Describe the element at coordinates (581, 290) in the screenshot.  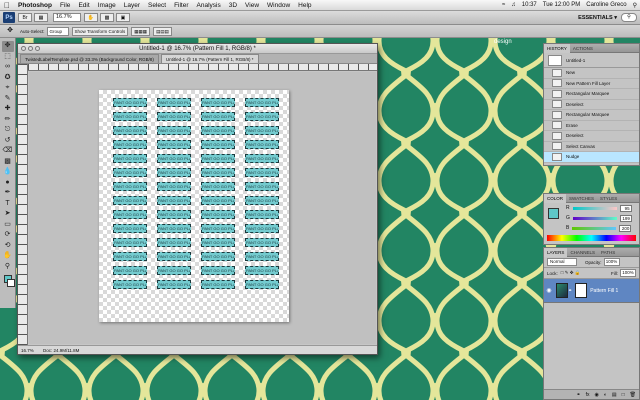
I see `layer-mask-thumbnail` at that location.